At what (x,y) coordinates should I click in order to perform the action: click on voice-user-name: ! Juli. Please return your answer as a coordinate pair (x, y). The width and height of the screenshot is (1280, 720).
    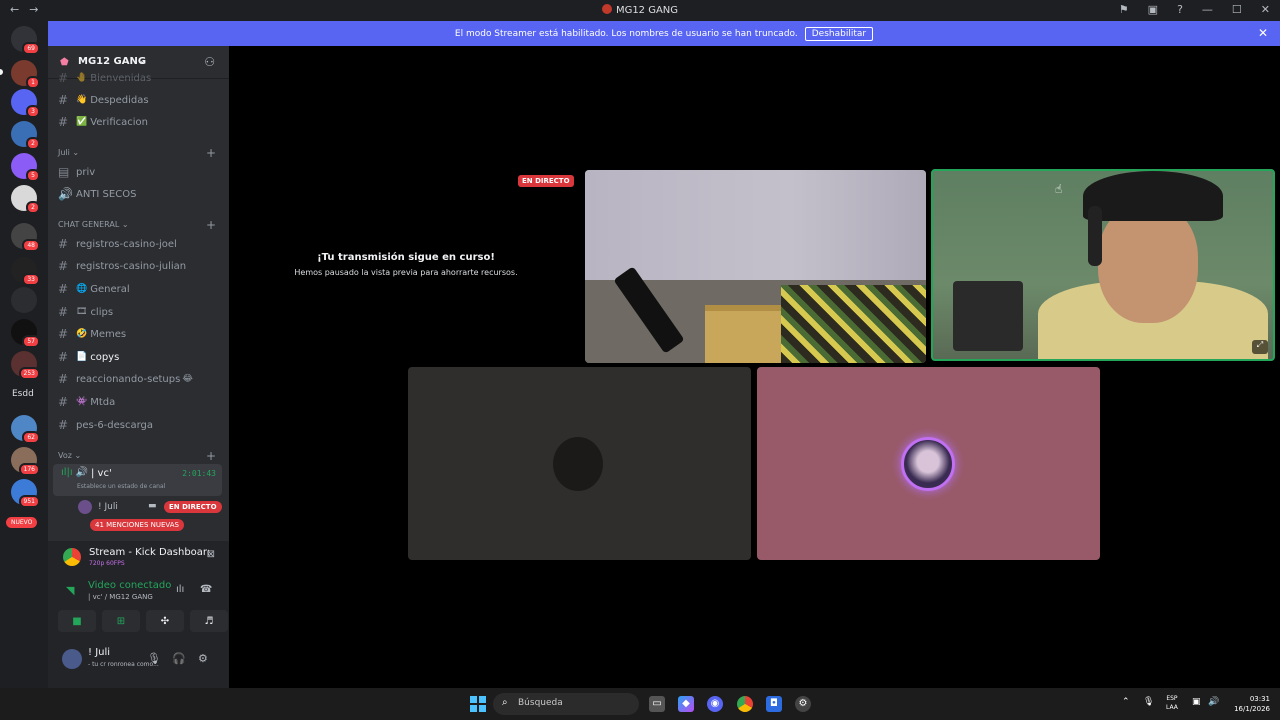
    Looking at the image, I should click on (108, 507).